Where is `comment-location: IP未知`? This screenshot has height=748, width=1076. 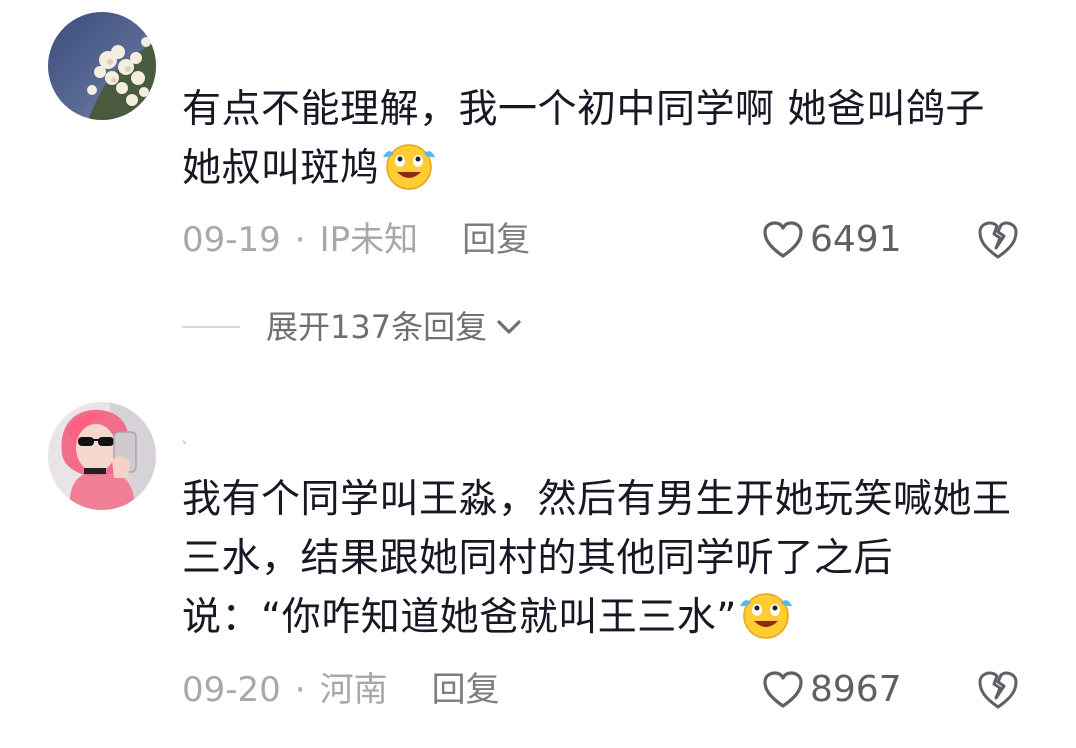
comment-location: IP未知 is located at coordinates (369, 240).